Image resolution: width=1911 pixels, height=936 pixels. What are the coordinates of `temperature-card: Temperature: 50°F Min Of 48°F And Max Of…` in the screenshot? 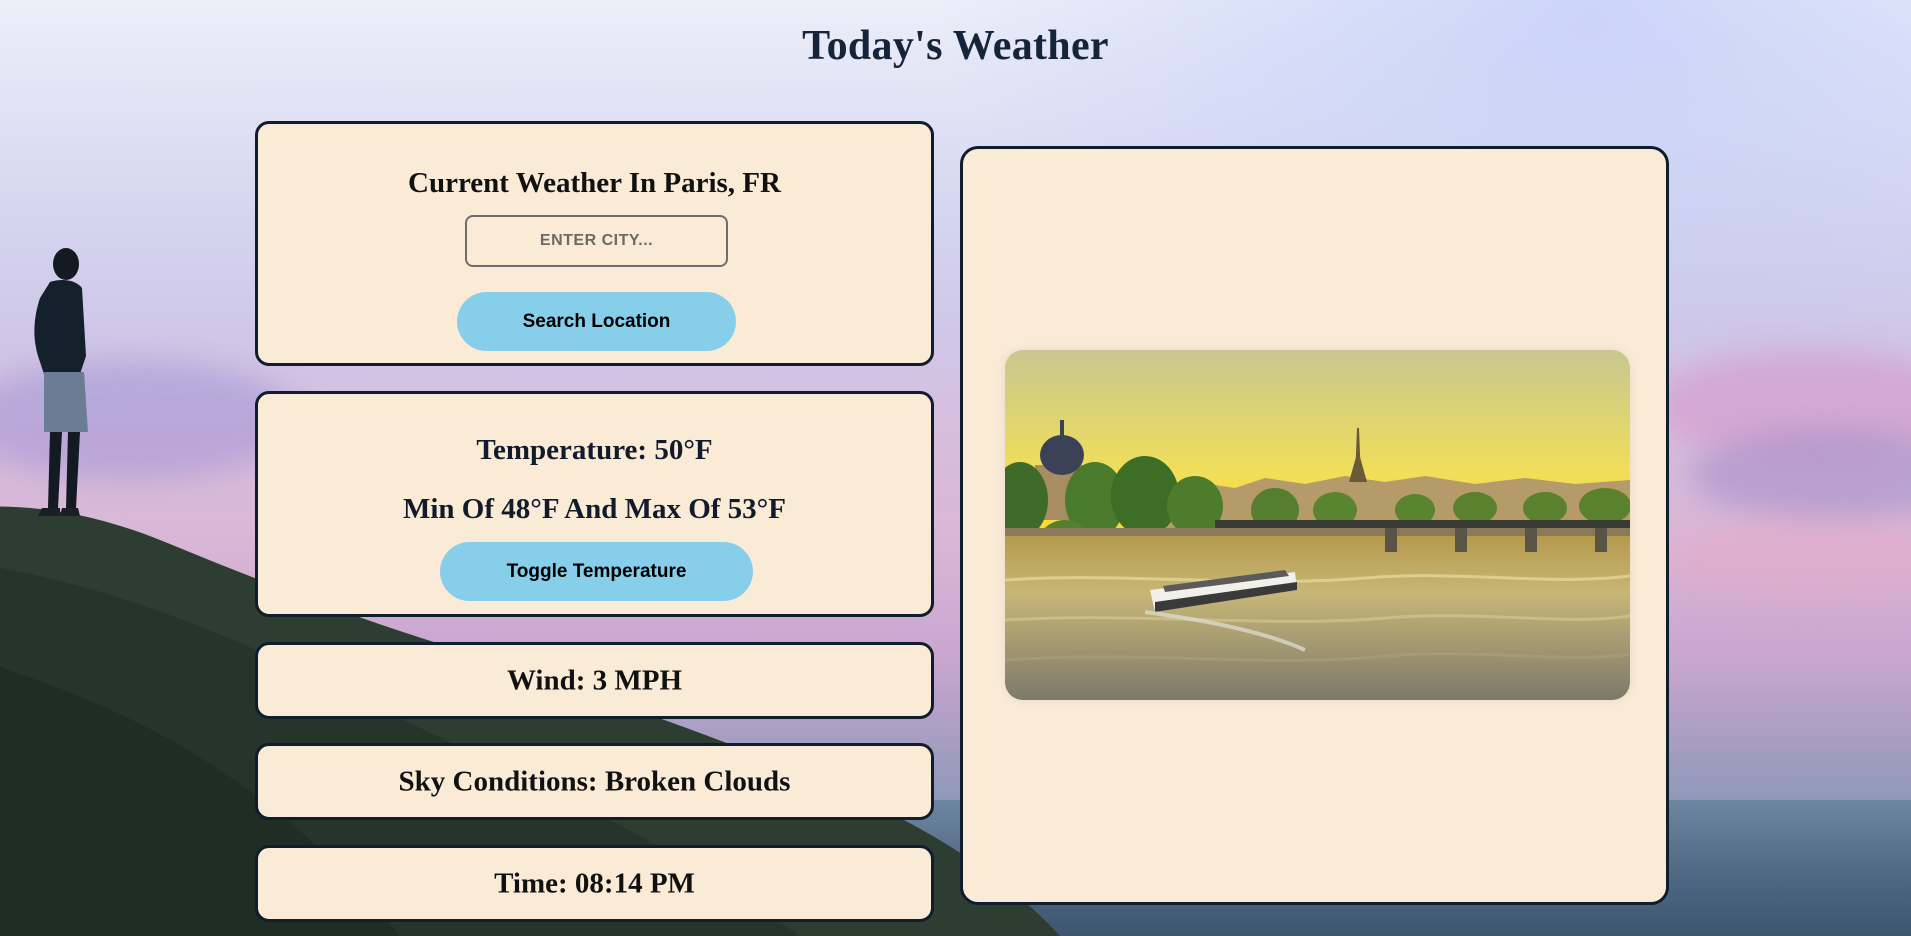 It's located at (594, 504).